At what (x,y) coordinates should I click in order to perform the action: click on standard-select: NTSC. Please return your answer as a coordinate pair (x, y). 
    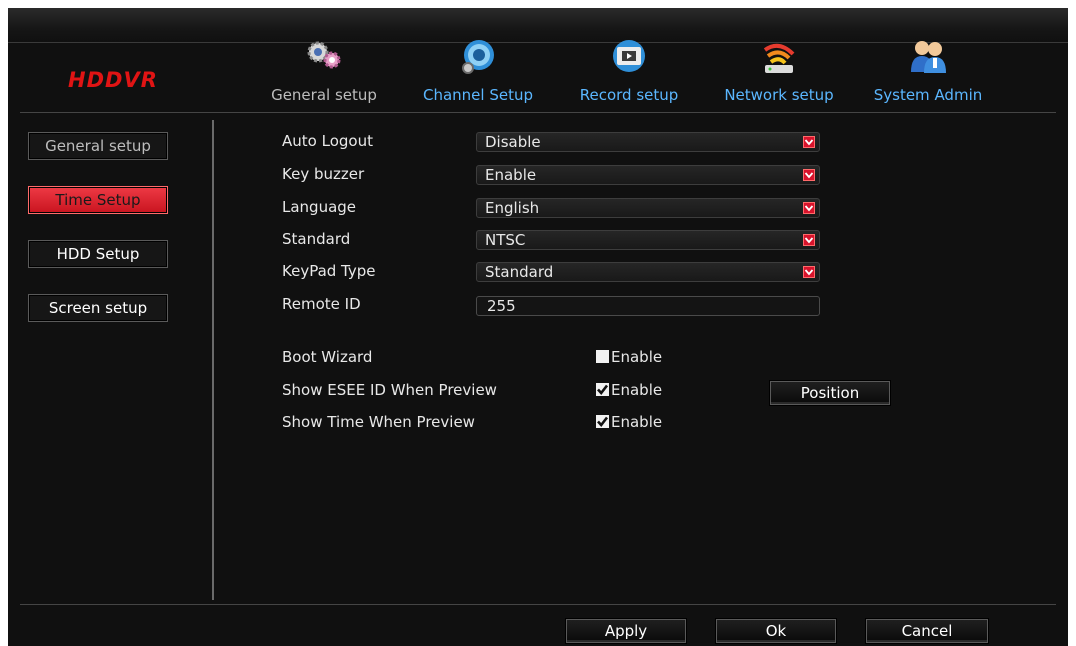
    Looking at the image, I should click on (648, 240).